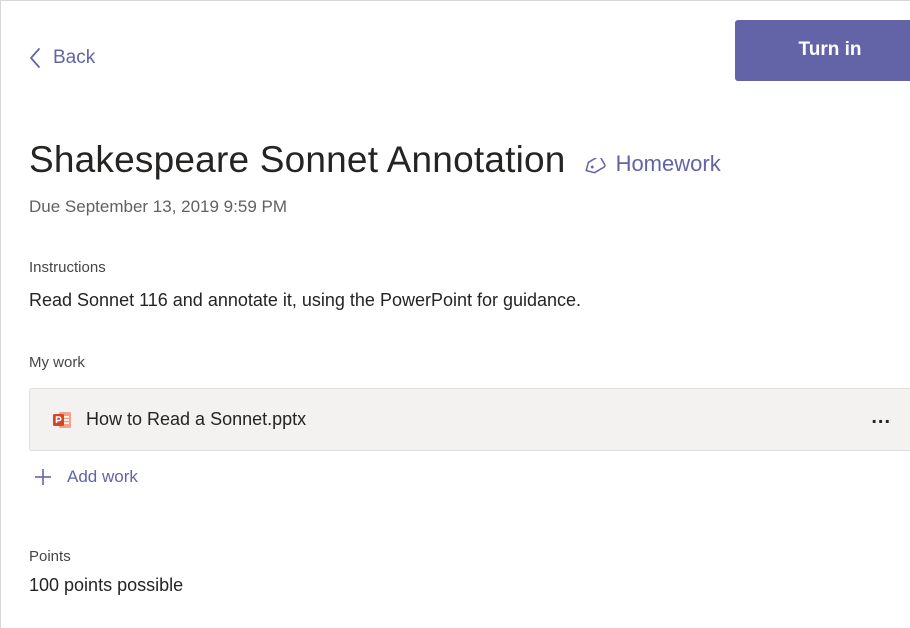 Image resolution: width=910 pixels, height=628 pixels. I want to click on chevron-left-icon, so click(35, 58).